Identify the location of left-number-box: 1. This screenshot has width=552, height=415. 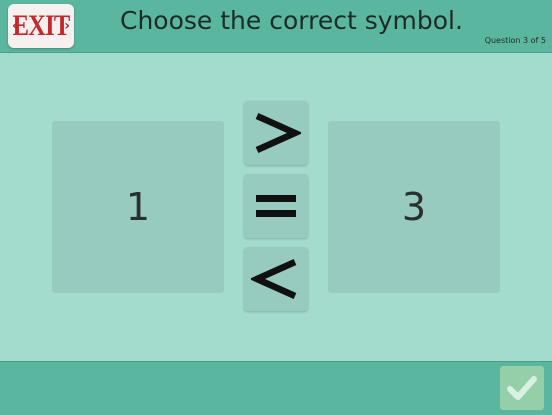
(138, 207).